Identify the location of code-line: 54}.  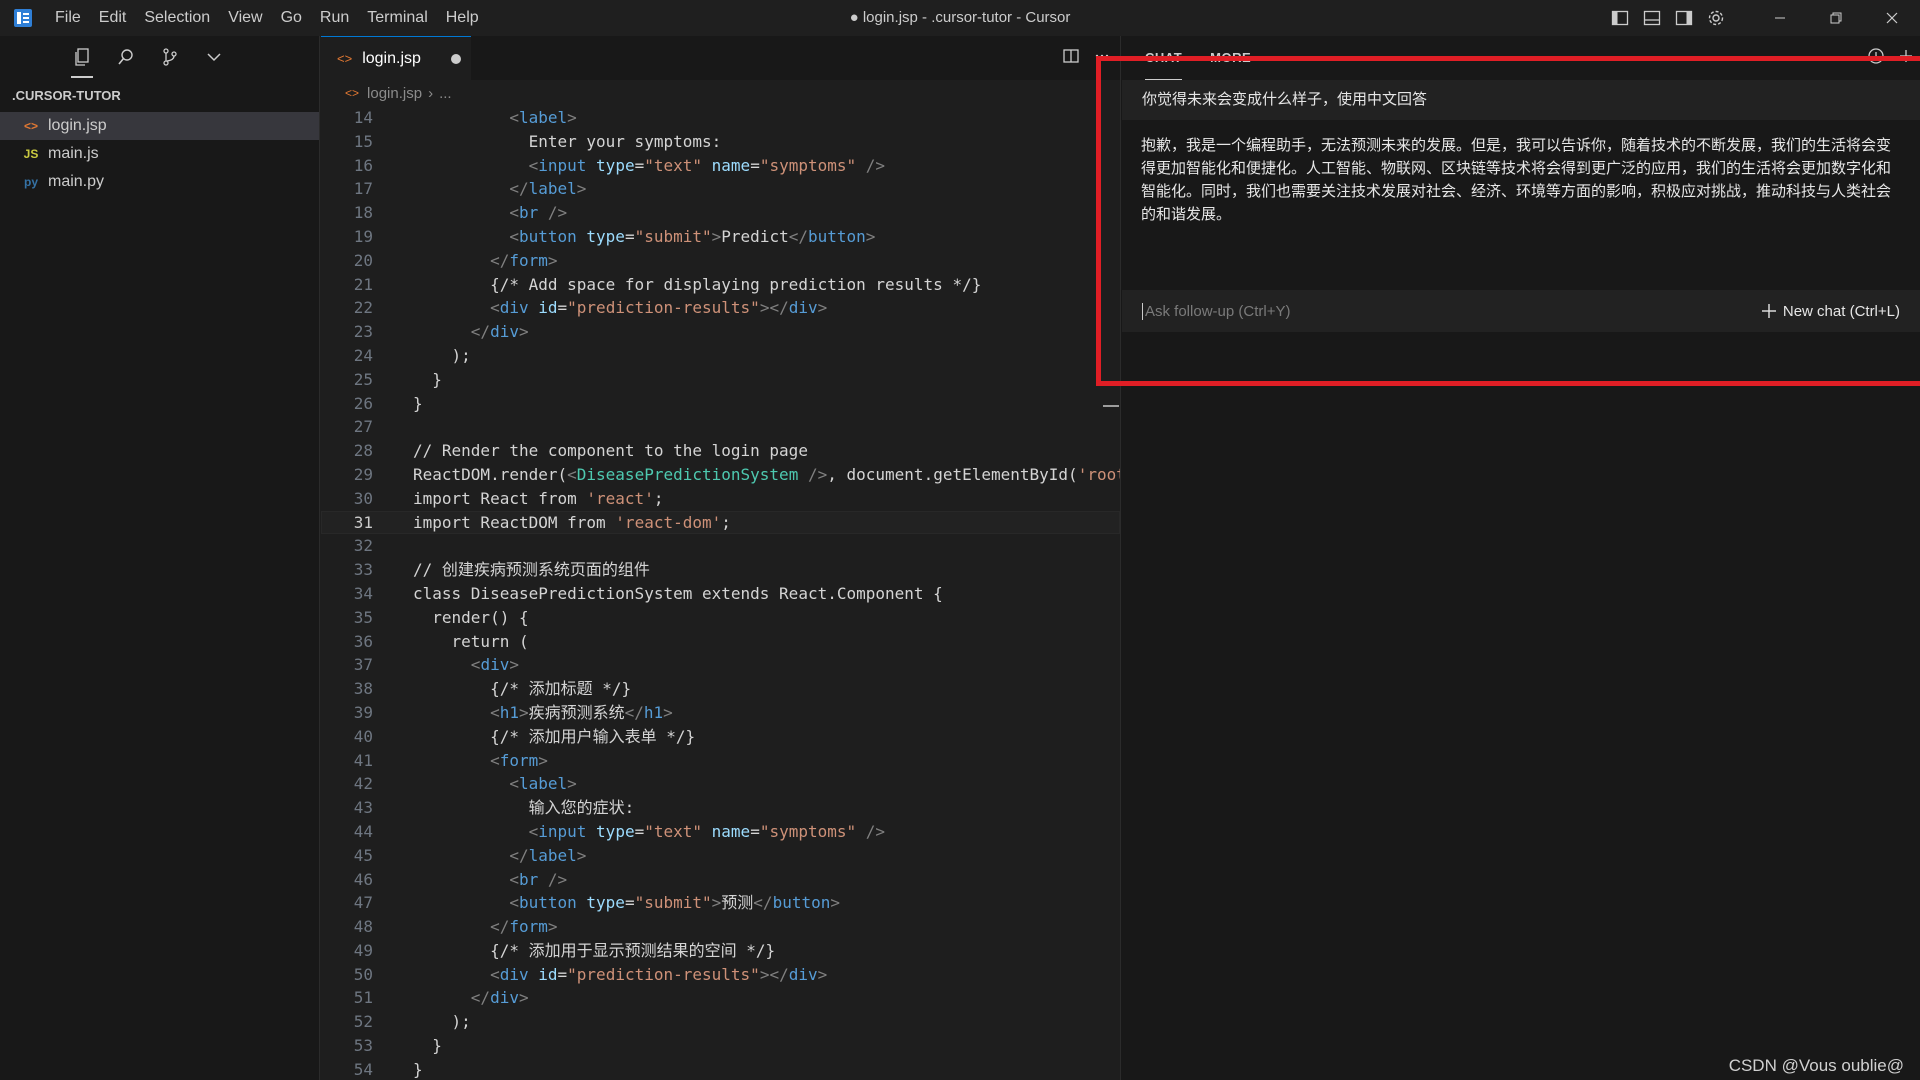
(720, 1069).